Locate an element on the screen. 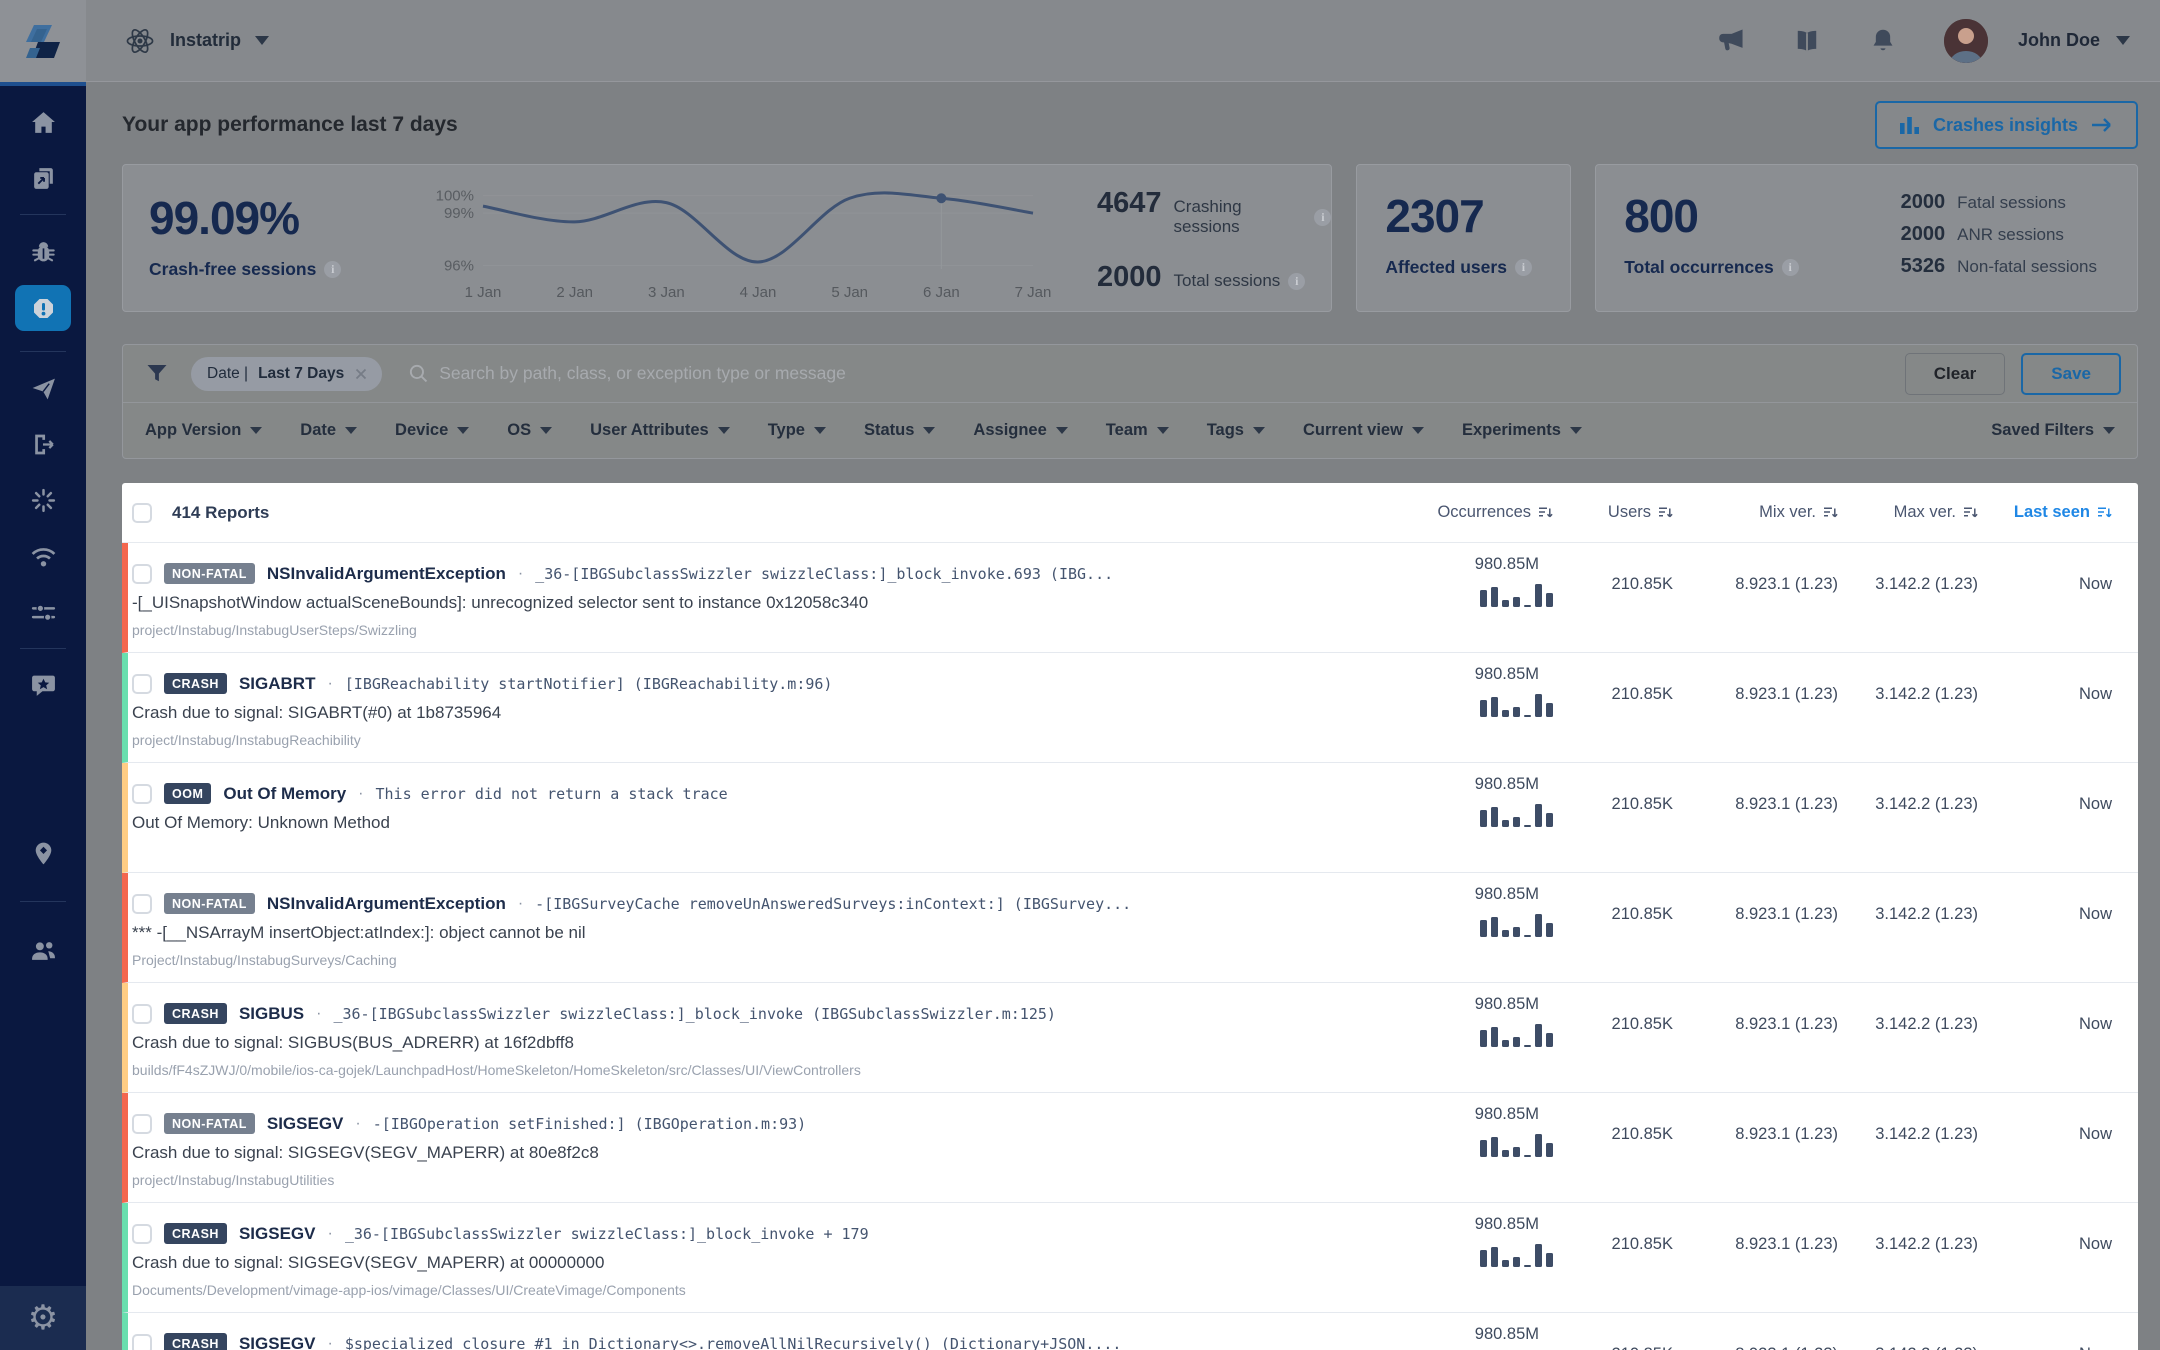 This screenshot has height=1350, width=2160. sidebar-item-settings: ⚙ is located at coordinates (43, 1318).